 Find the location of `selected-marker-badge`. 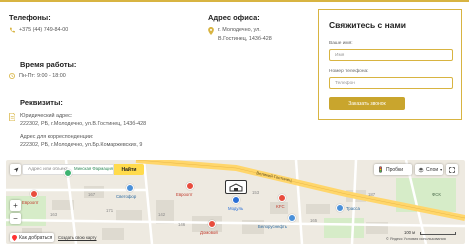

selected-marker-badge is located at coordinates (236, 187).